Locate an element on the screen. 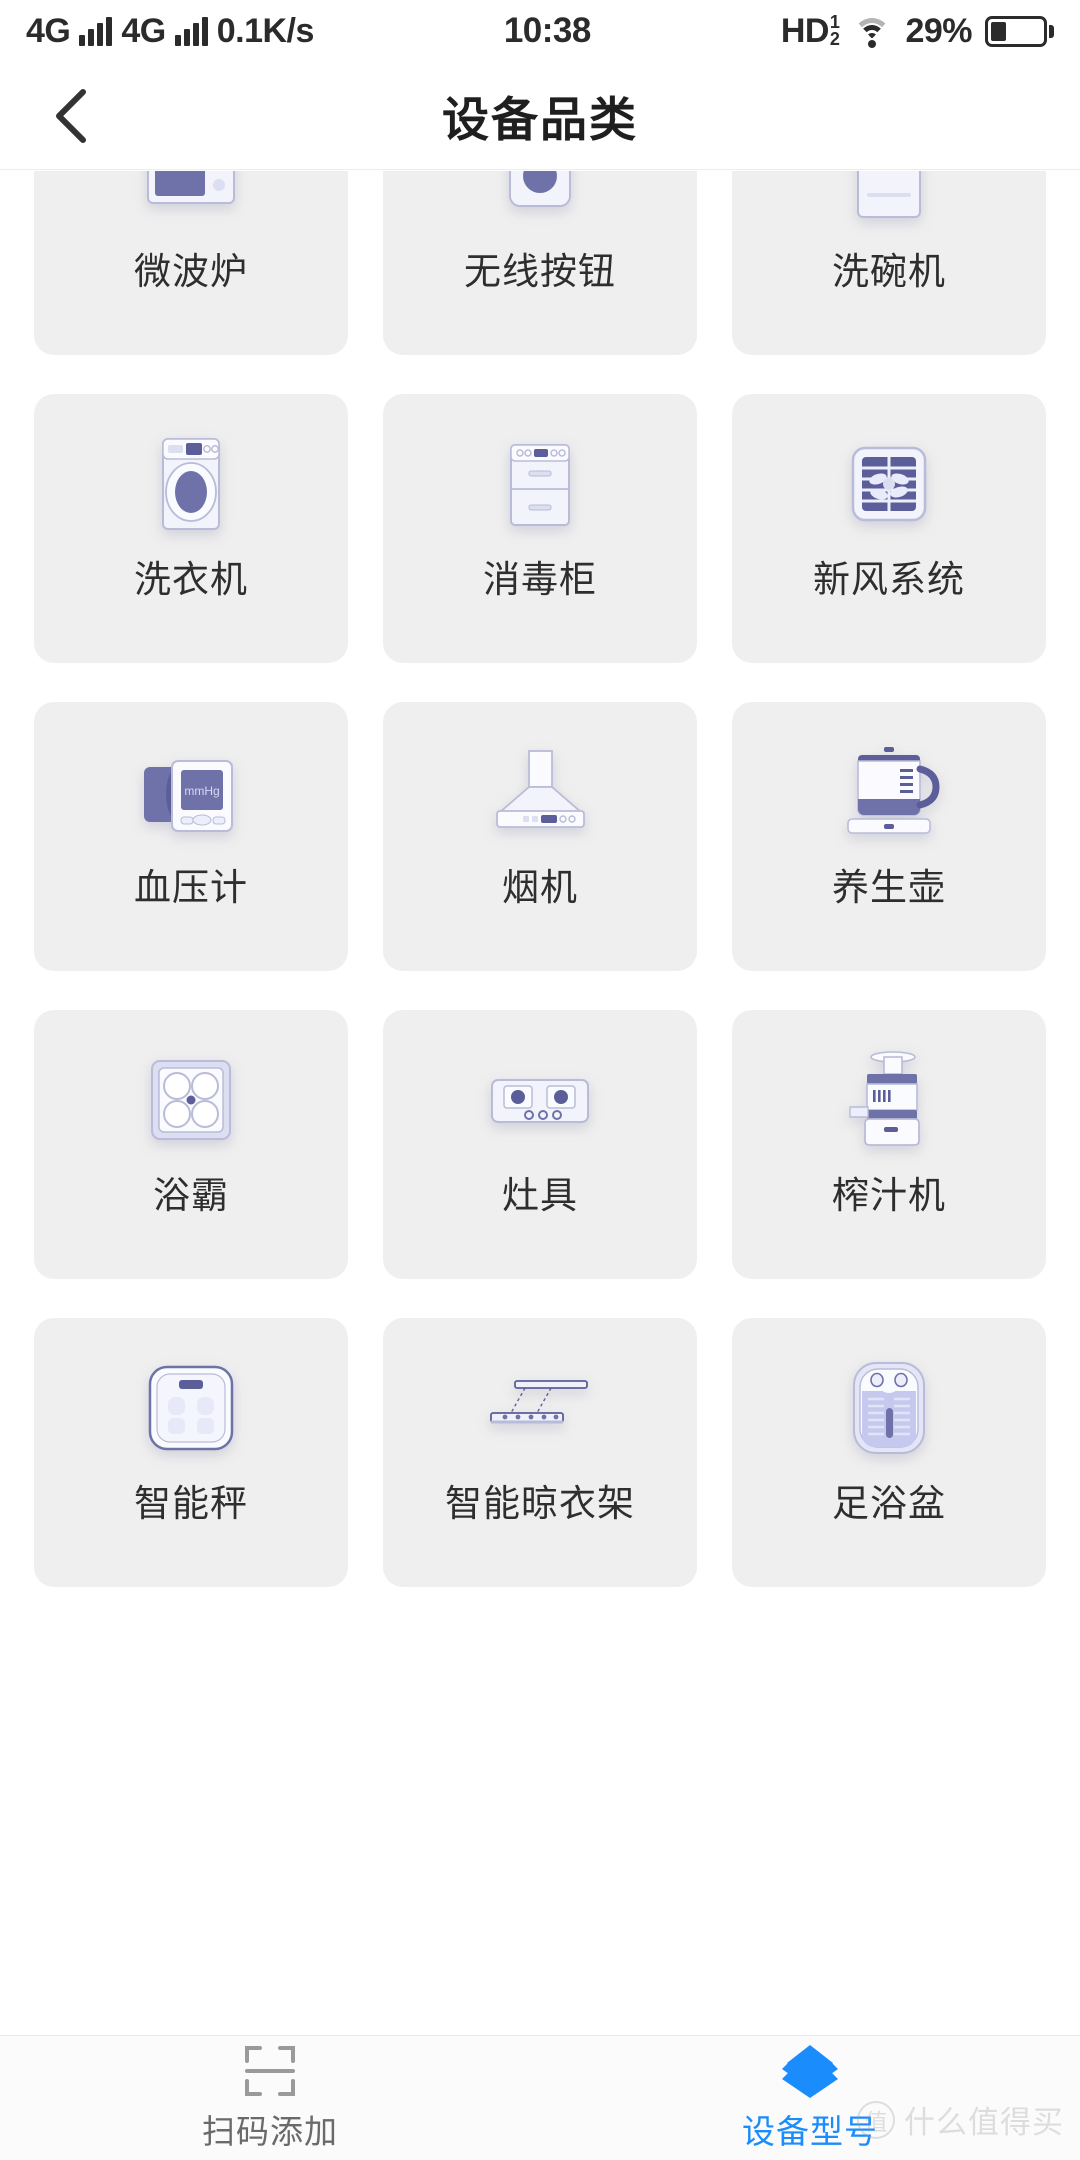  wifi-icon is located at coordinates (872, 32).